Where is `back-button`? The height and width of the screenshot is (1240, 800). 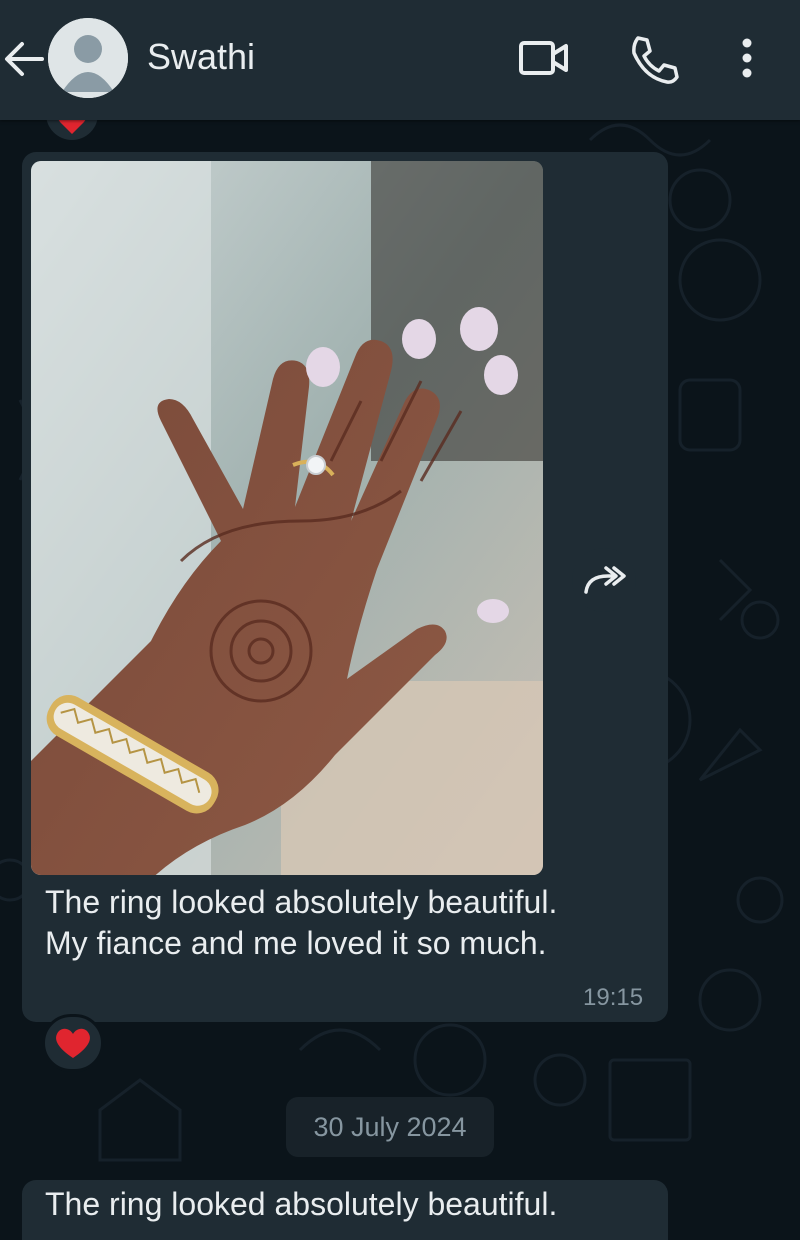 back-button is located at coordinates (24, 59).